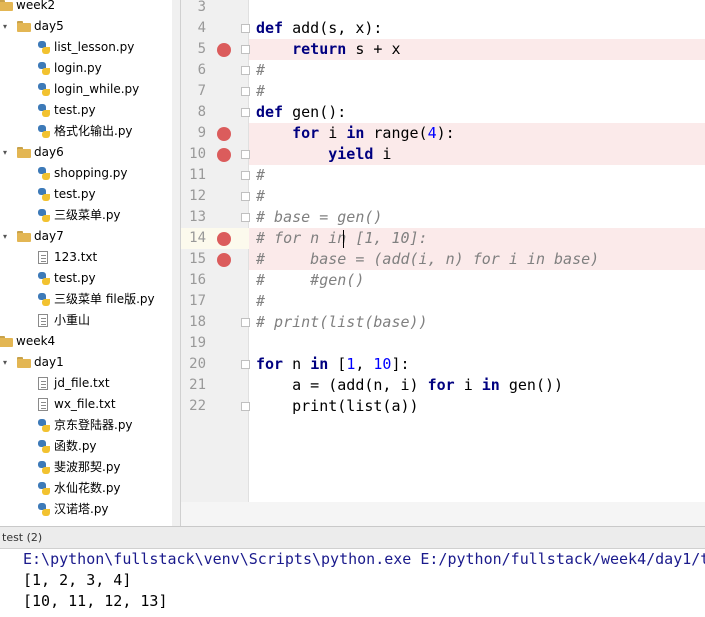  What do you see at coordinates (351, 364) in the screenshot?
I see `code-token: 1` at bounding box center [351, 364].